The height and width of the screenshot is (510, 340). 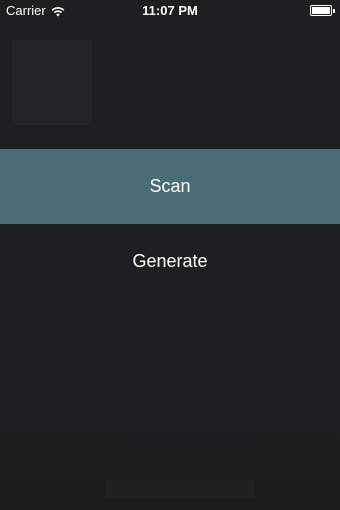 I want to click on battery-icon, so click(x=322, y=10).